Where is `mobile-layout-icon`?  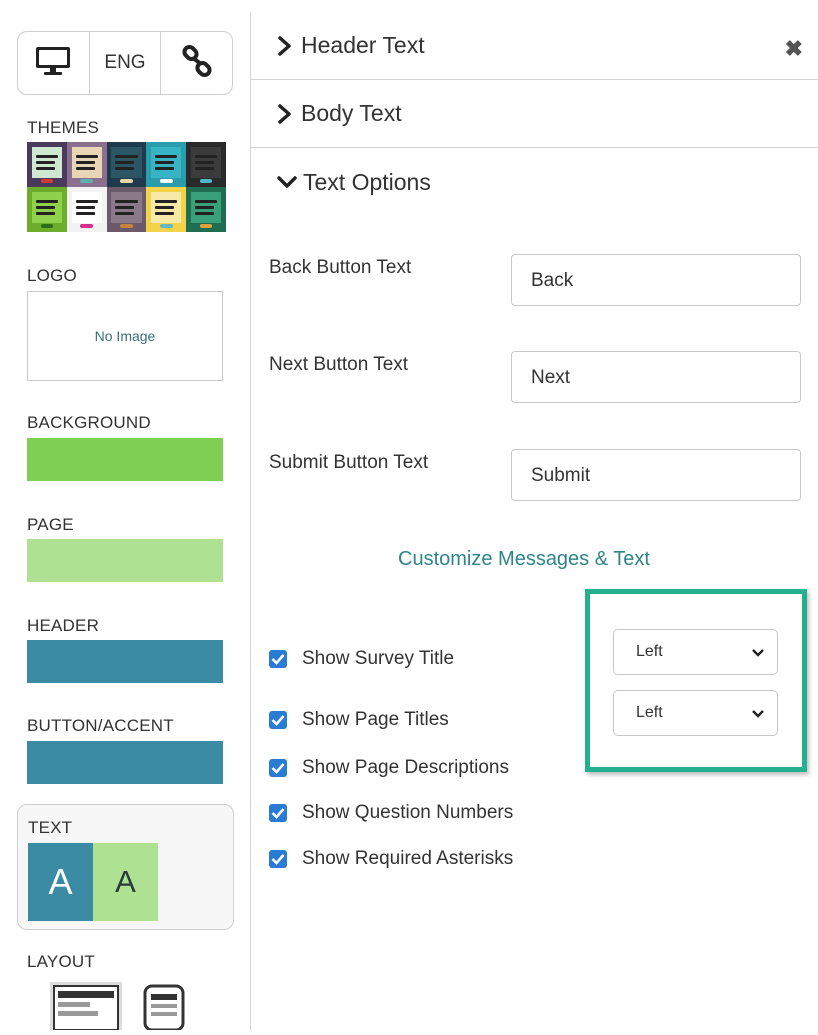 mobile-layout-icon is located at coordinates (164, 1009).